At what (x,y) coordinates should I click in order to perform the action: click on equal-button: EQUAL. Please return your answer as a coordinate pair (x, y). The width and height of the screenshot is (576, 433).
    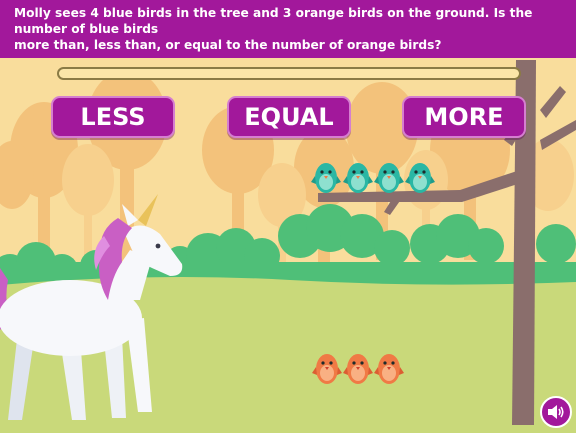
    Looking at the image, I should click on (289, 117).